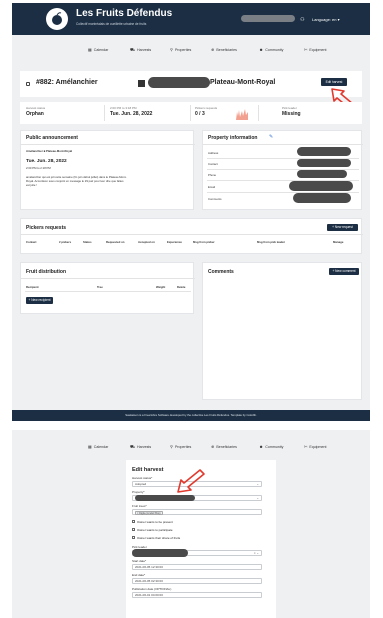 This screenshot has width=383, height=618. What do you see at coordinates (268, 18) in the screenshot?
I see `redacted-username` at bounding box center [268, 18].